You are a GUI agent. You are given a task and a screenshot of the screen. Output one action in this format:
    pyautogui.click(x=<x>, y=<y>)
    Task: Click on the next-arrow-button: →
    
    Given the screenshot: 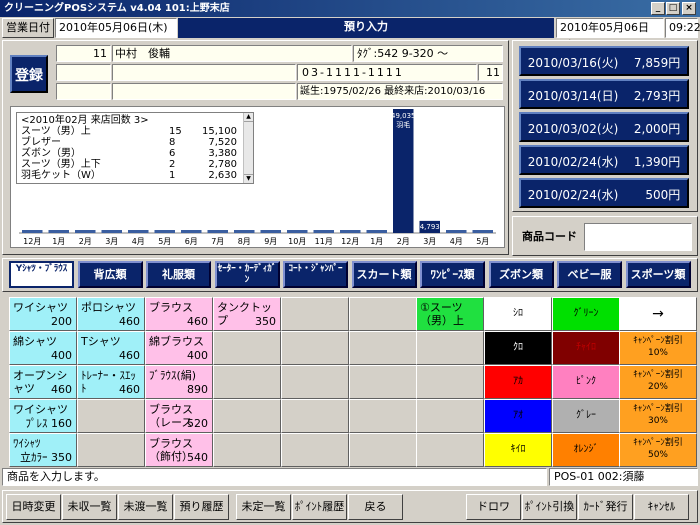 What is the action you would take?
    pyautogui.click(x=658, y=314)
    